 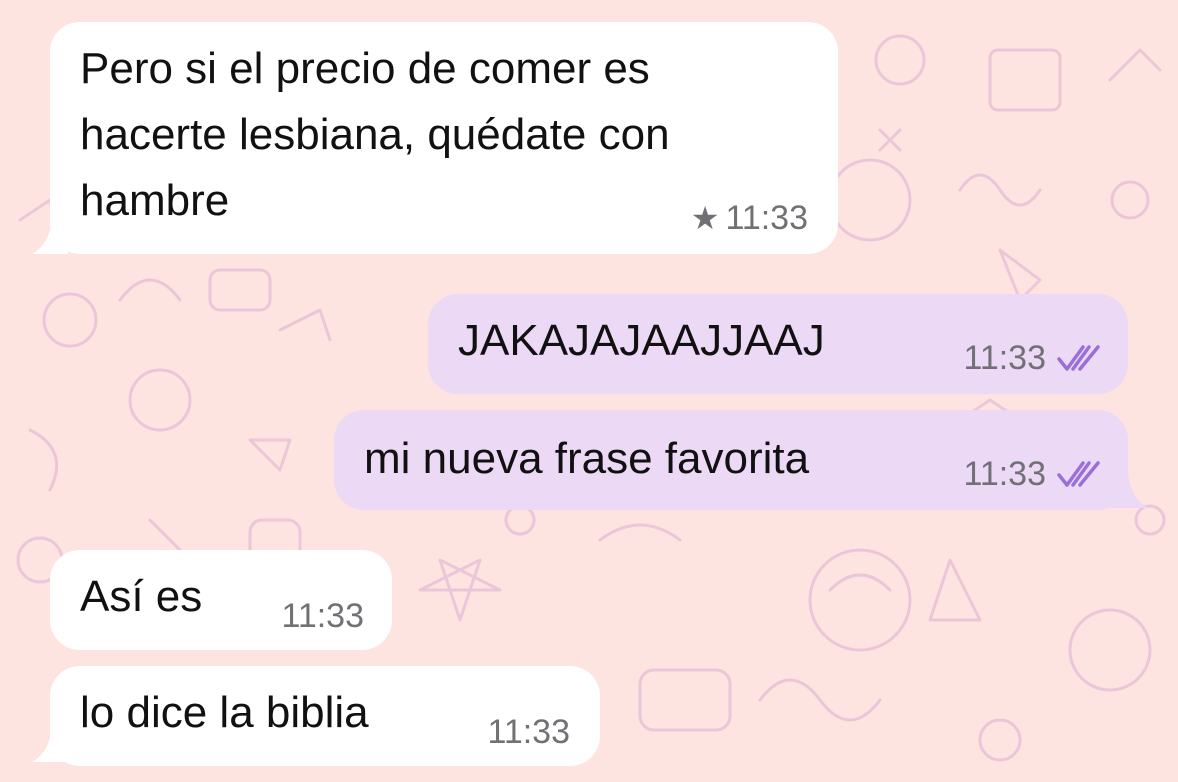 I want to click on message-text: lo dice la biblia, so click(x=224, y=712).